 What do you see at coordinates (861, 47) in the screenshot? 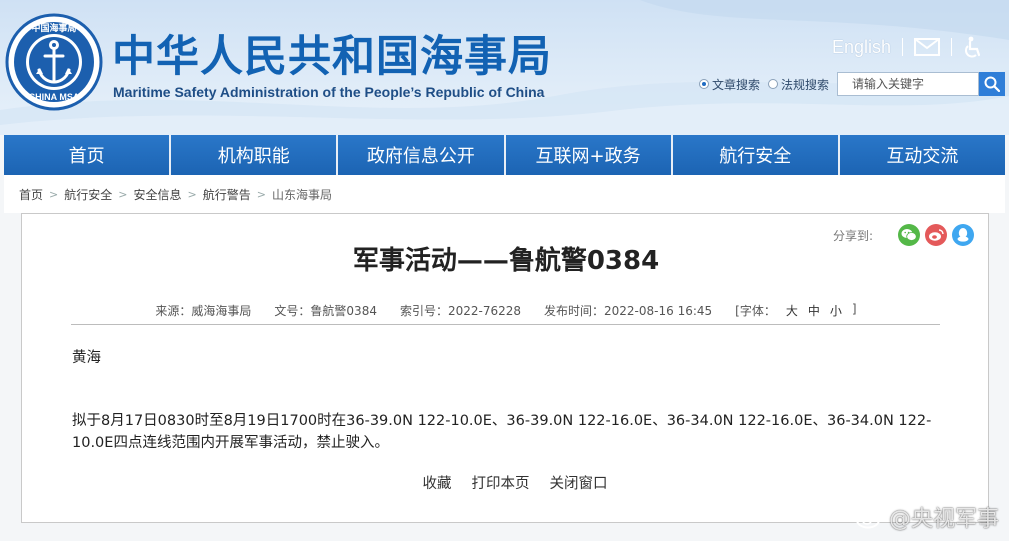
I see `english-link: English` at bounding box center [861, 47].